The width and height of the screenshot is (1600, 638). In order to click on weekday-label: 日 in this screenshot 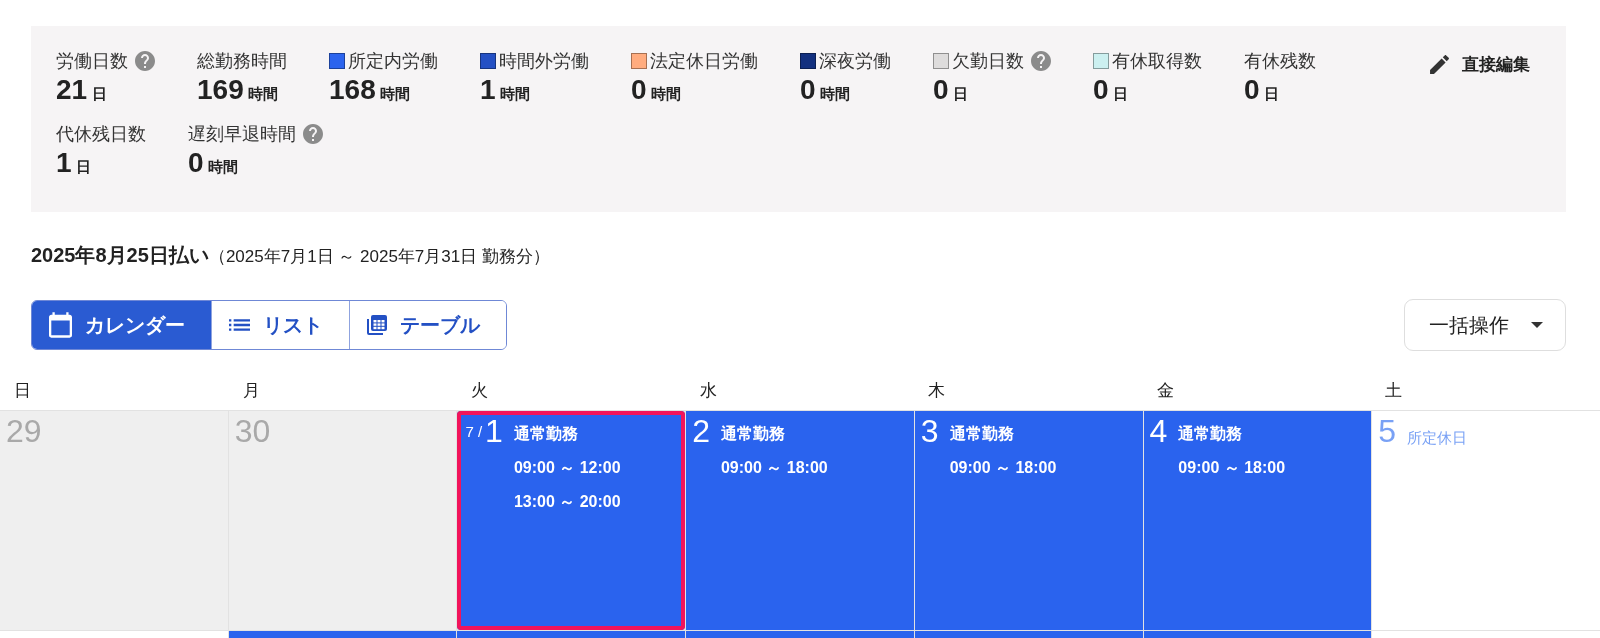, I will do `click(22, 391)`.